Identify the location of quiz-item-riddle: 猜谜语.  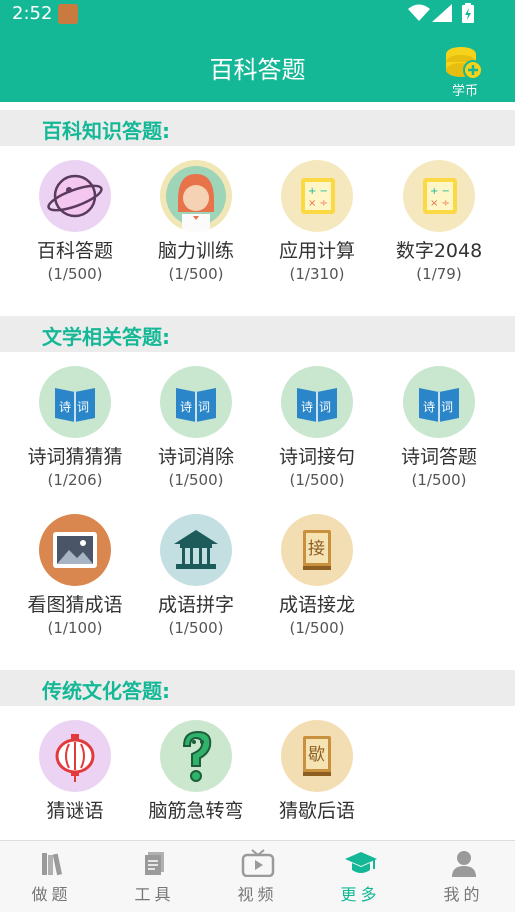
(75, 771).